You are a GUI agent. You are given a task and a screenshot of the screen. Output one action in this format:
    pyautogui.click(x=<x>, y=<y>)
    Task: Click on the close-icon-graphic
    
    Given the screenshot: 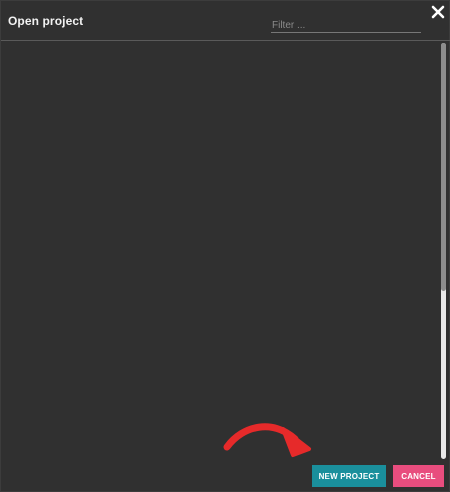 What is the action you would take?
    pyautogui.click(x=438, y=12)
    